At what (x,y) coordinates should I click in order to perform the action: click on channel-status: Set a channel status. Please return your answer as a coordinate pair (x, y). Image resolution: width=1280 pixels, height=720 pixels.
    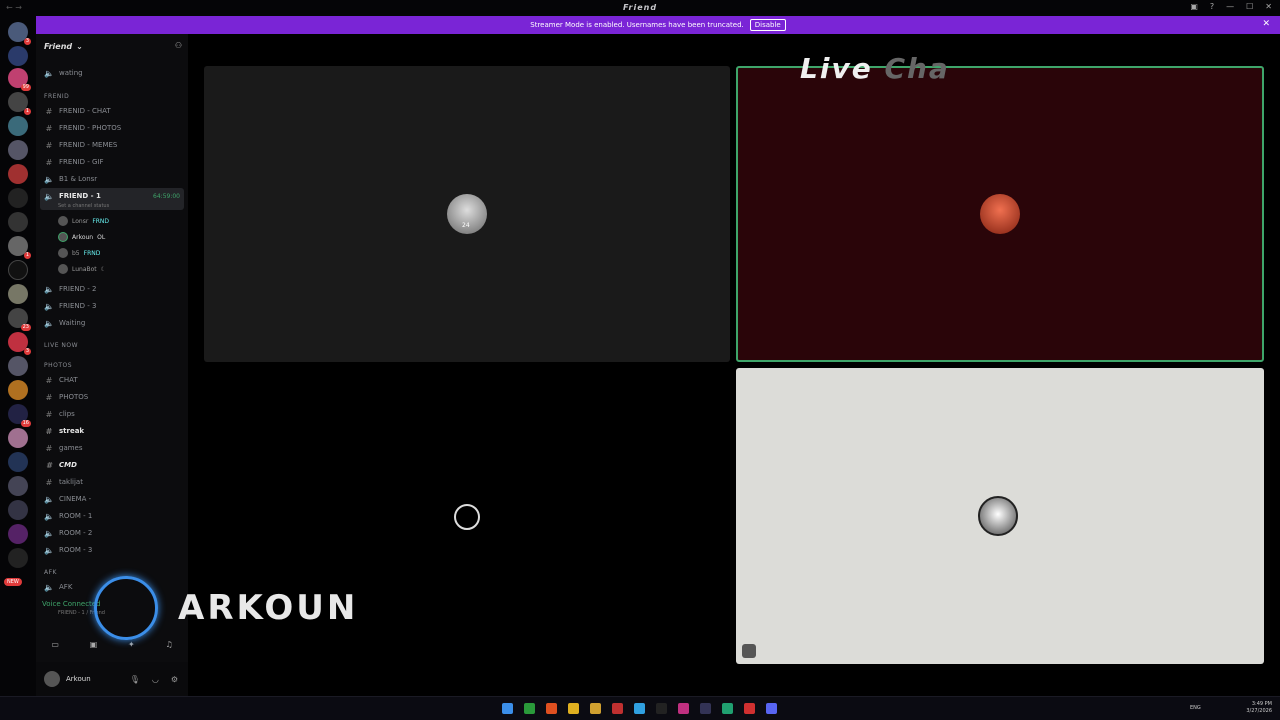
    Looking at the image, I should click on (83, 206).